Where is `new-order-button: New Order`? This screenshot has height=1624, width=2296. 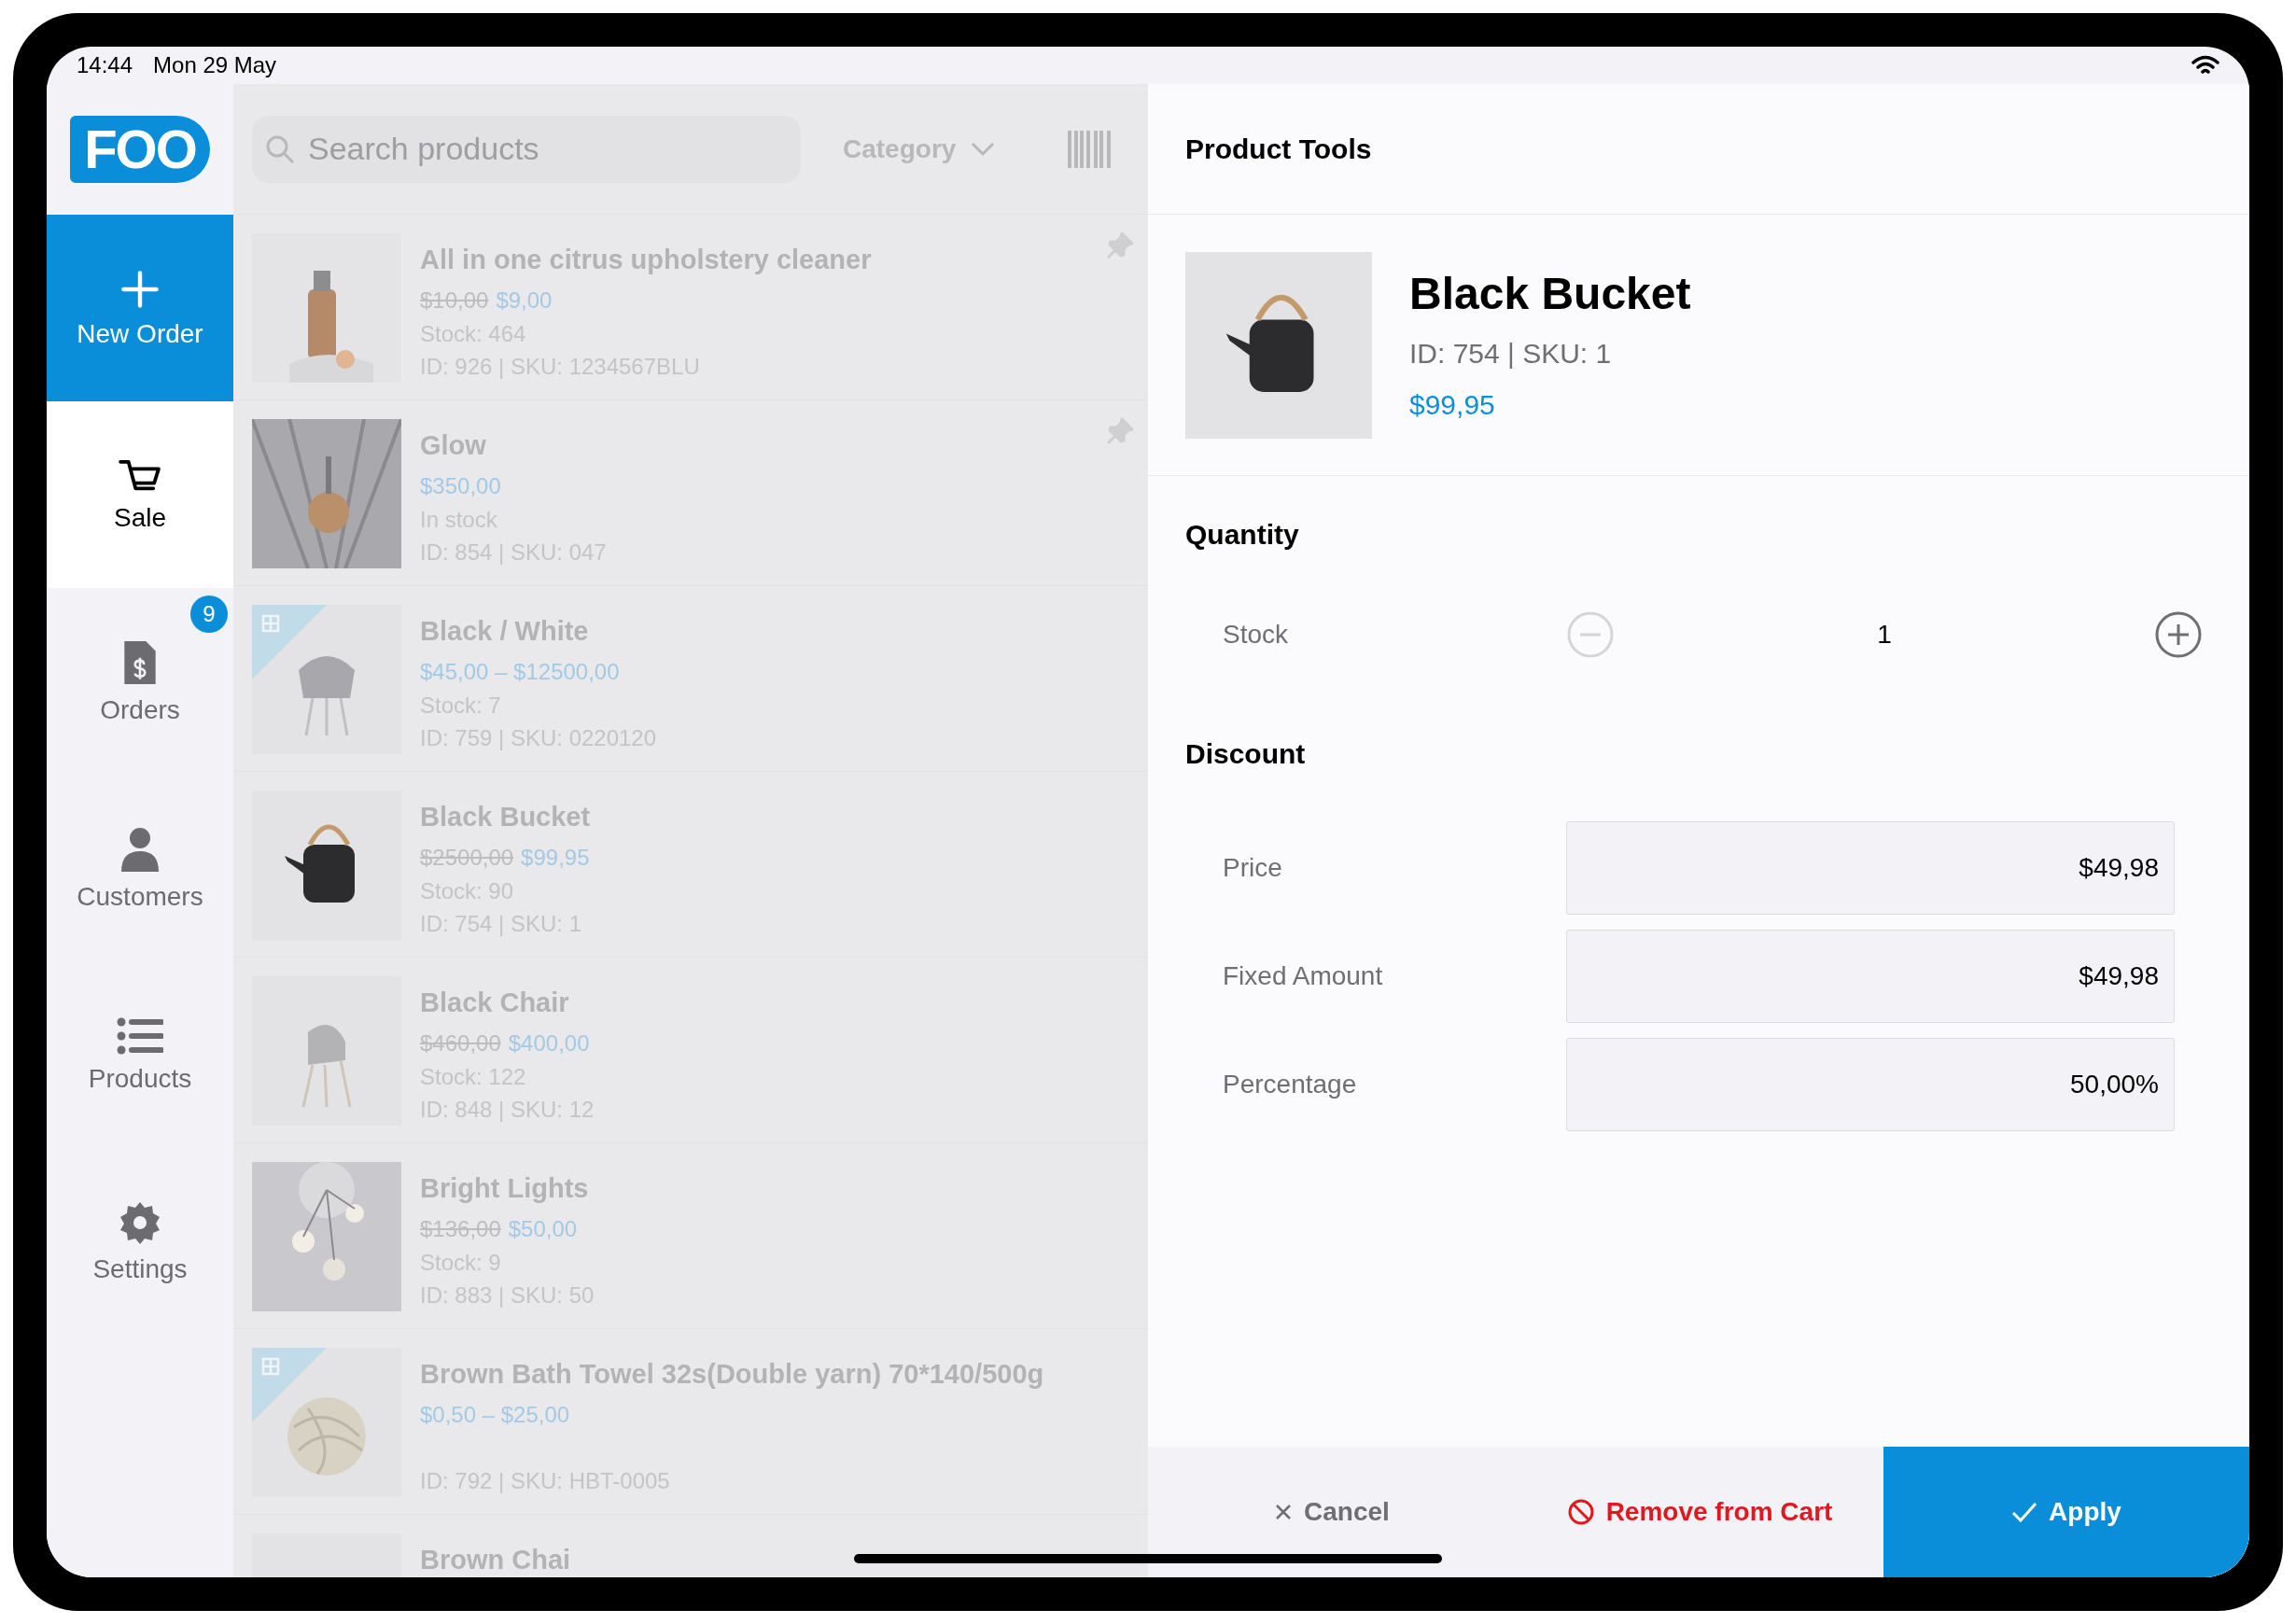
new-order-button: New Order is located at coordinates (140, 308).